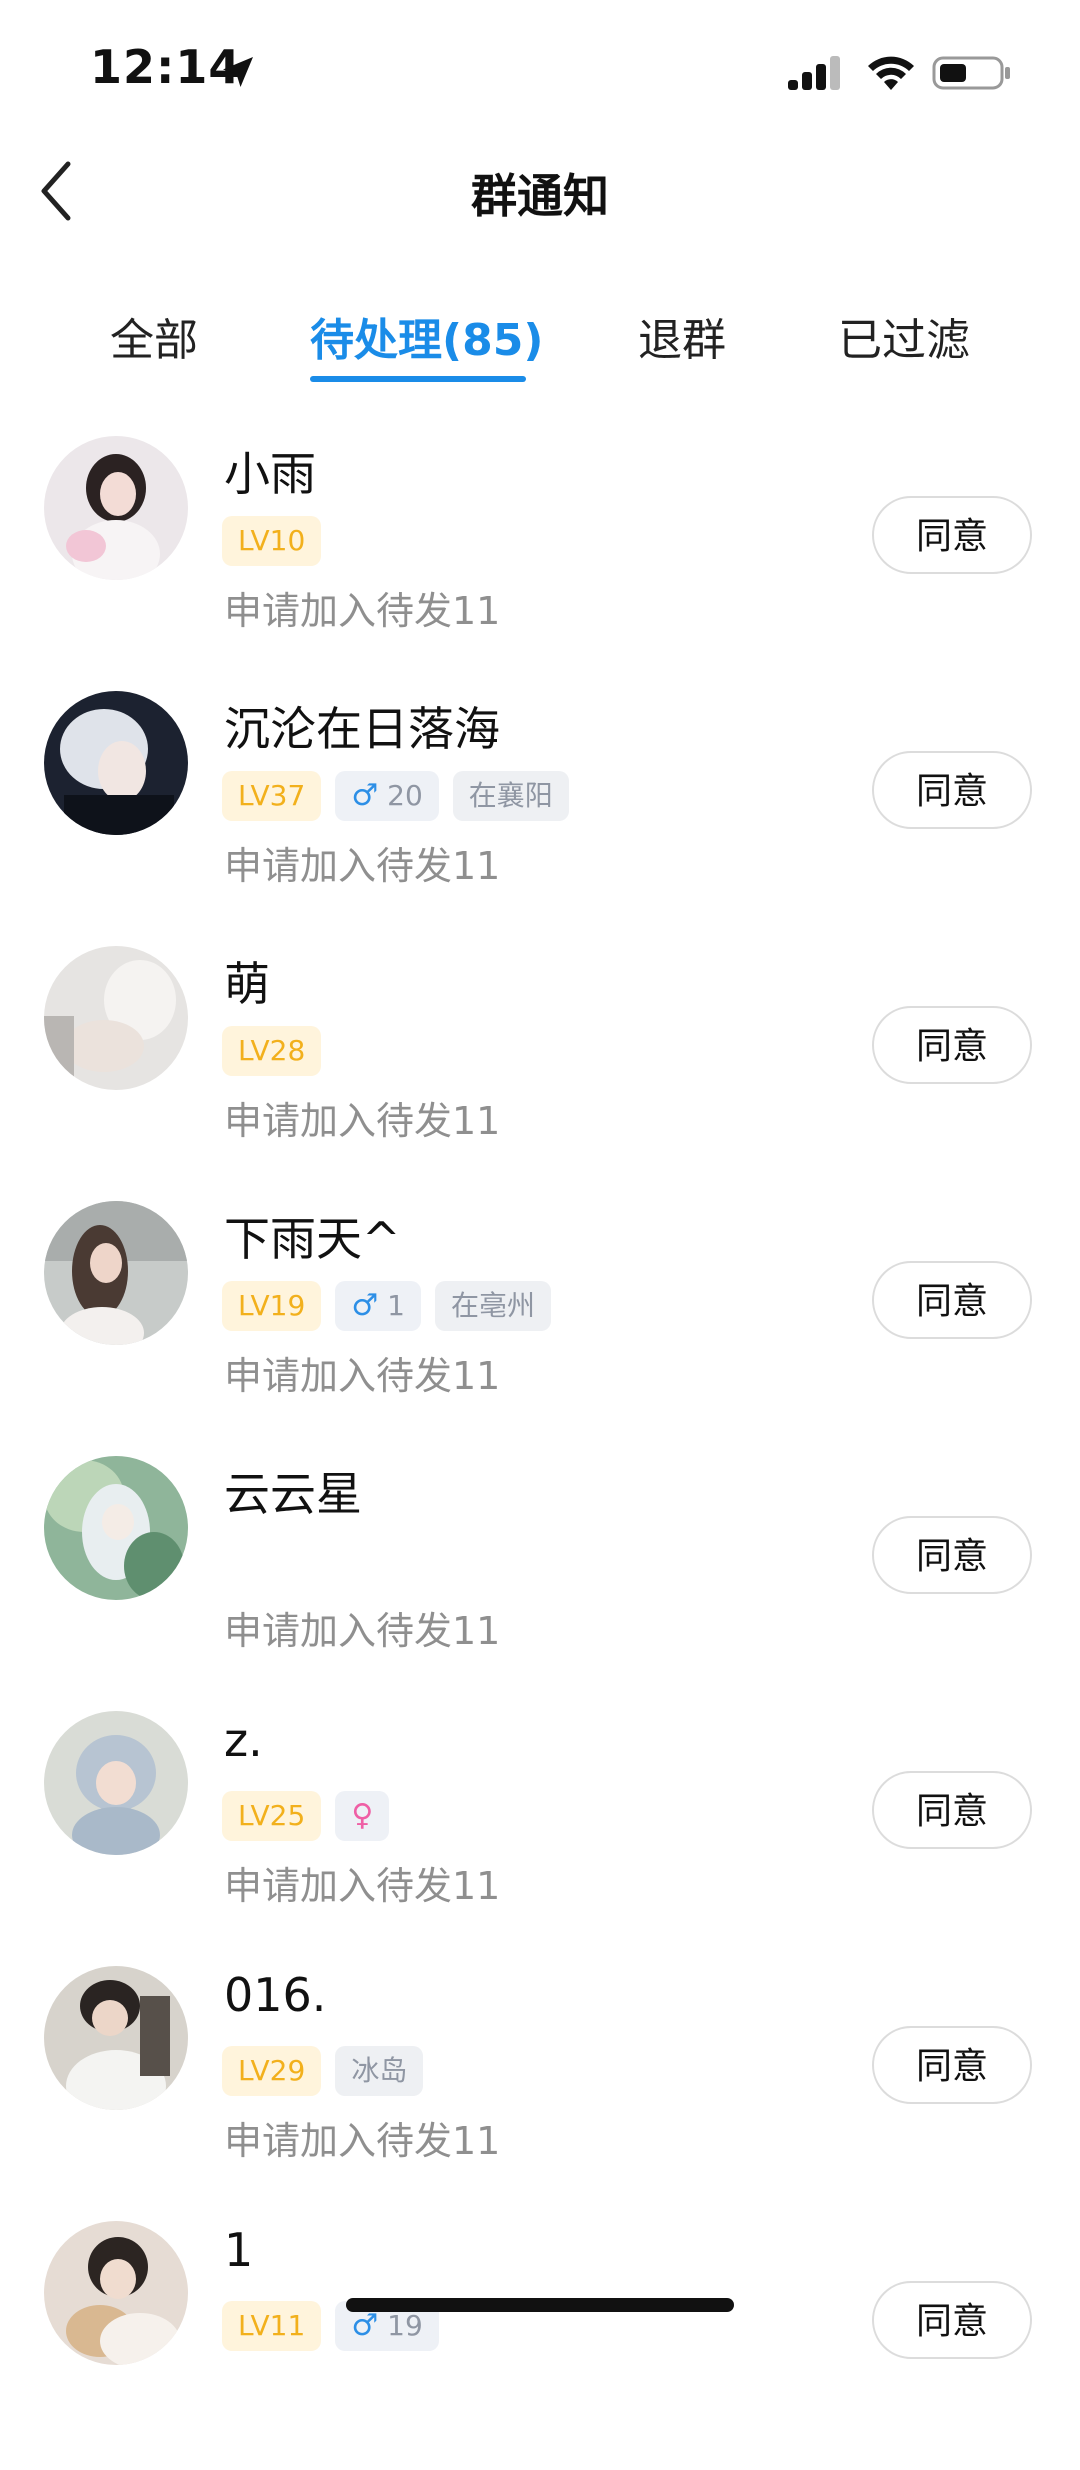 The width and height of the screenshot is (1080, 2470). What do you see at coordinates (418, 379) in the screenshot?
I see `tab-active-indicator` at bounding box center [418, 379].